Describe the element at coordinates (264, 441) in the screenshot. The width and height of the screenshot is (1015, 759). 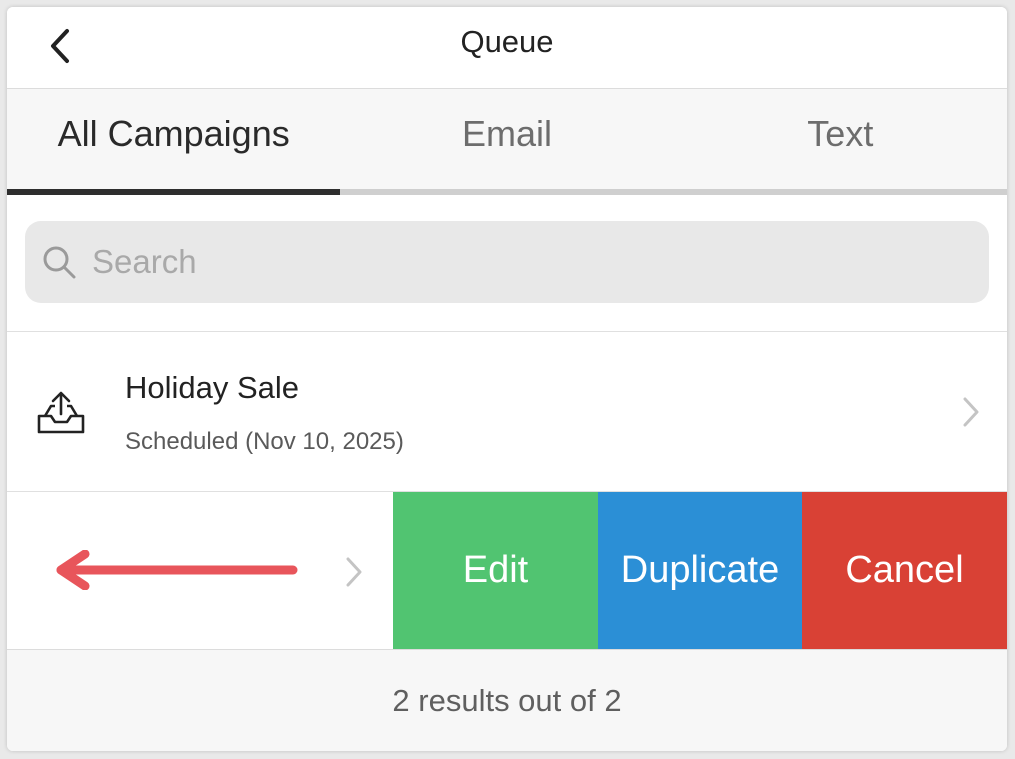
I see `campaign-status: Scheduled (Nov 10, 2025)` at that location.